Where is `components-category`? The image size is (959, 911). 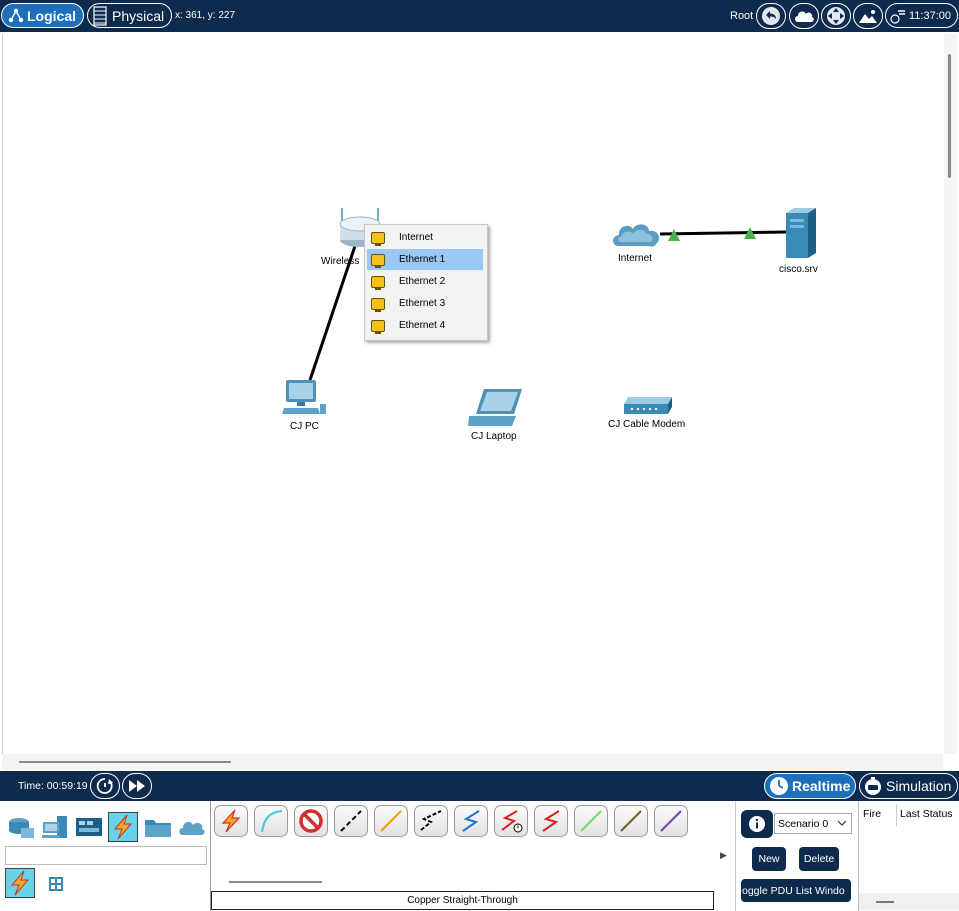 components-category is located at coordinates (89, 827).